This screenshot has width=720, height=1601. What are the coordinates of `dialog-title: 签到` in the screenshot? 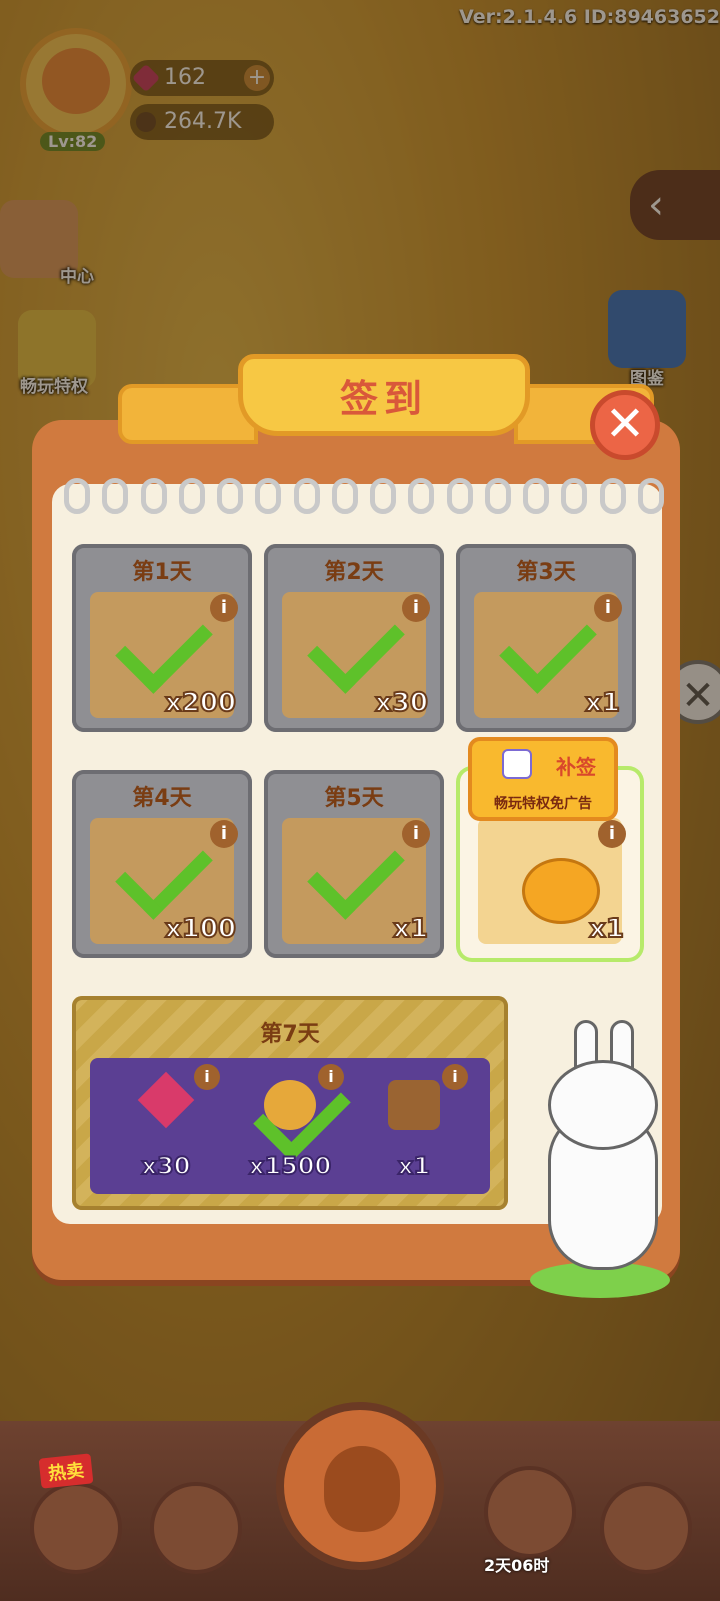 It's located at (383, 399).